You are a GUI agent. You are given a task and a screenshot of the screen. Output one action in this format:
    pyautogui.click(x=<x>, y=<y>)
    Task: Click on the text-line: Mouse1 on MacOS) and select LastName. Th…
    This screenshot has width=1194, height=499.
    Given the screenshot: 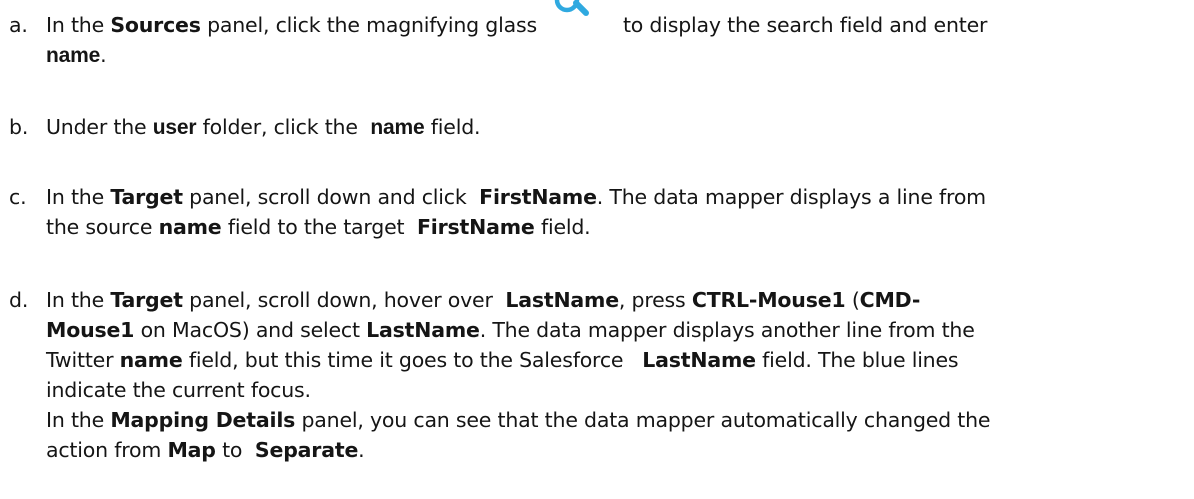 What is the action you would take?
    pyautogui.click(x=617, y=330)
    